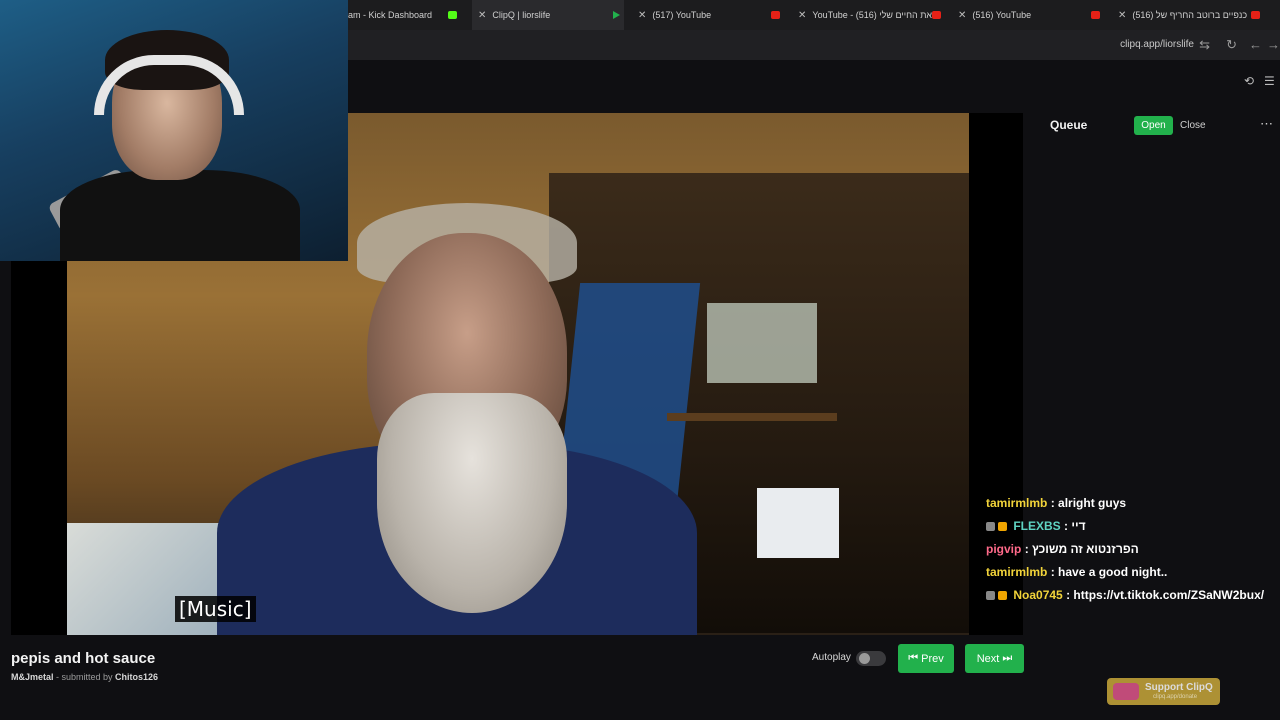  What do you see at coordinates (1179, 687) in the screenshot?
I see `support-label: Support ClipQ` at bounding box center [1179, 687].